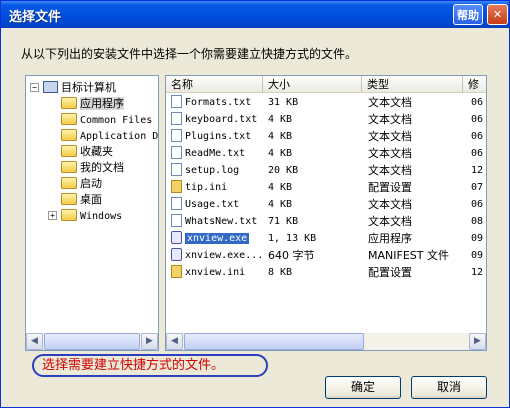 The image size is (510, 408). Describe the element at coordinates (326, 221) in the screenshot. I see `table-row: WhatsNew.txt 71 KB 文本文档 08` at that location.